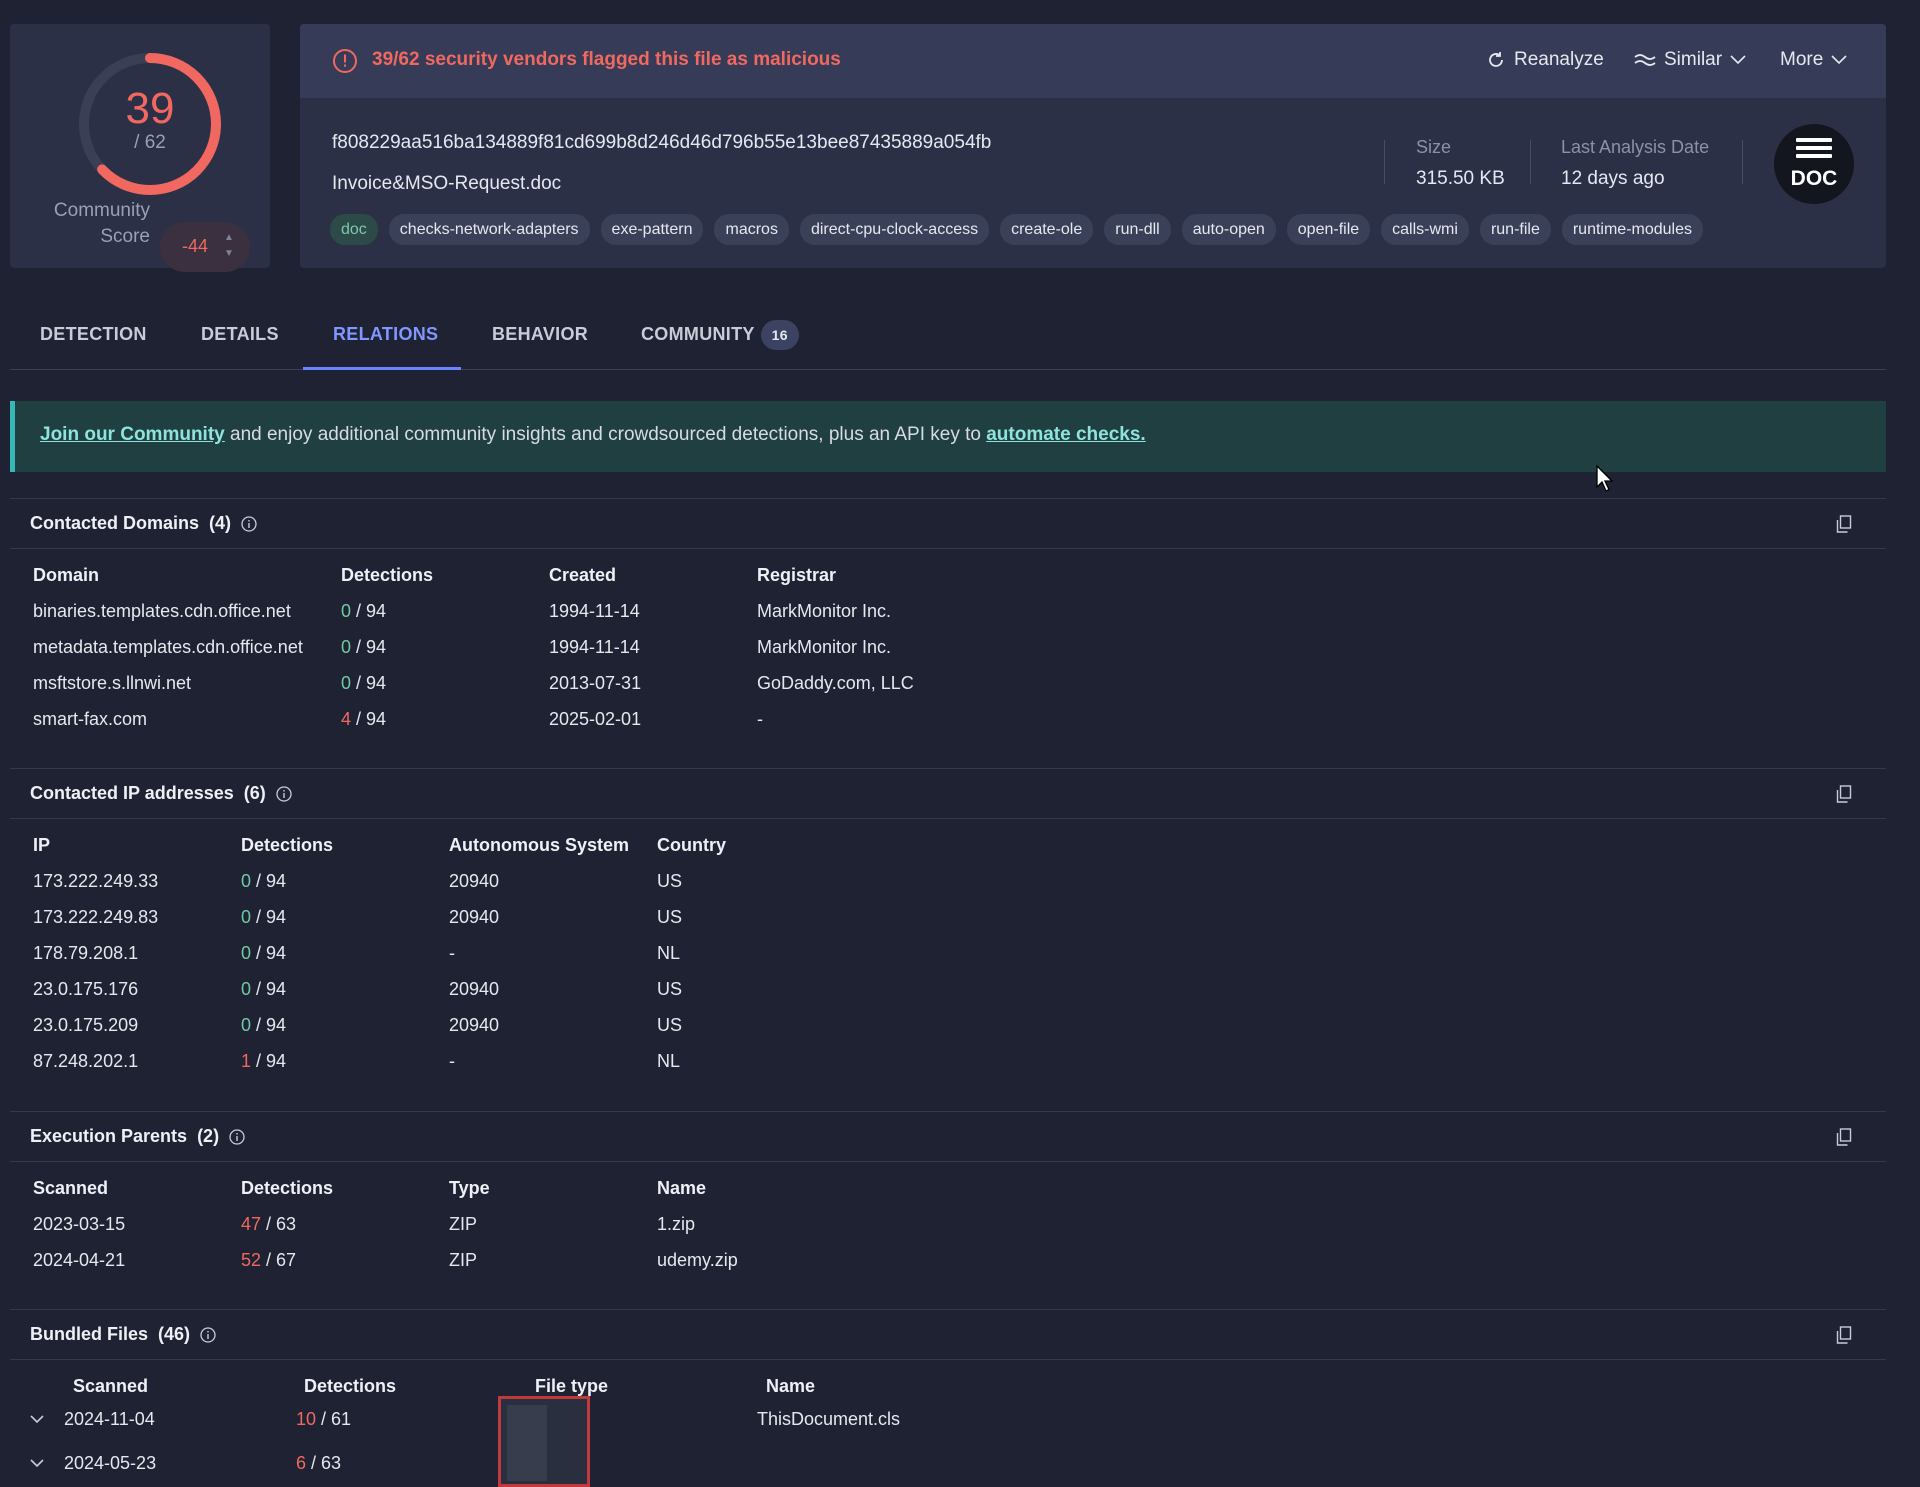 Image resolution: width=1920 pixels, height=1487 pixels. What do you see at coordinates (324, 1419) in the screenshot?
I see `detection-ratio: 10 / 61` at bounding box center [324, 1419].